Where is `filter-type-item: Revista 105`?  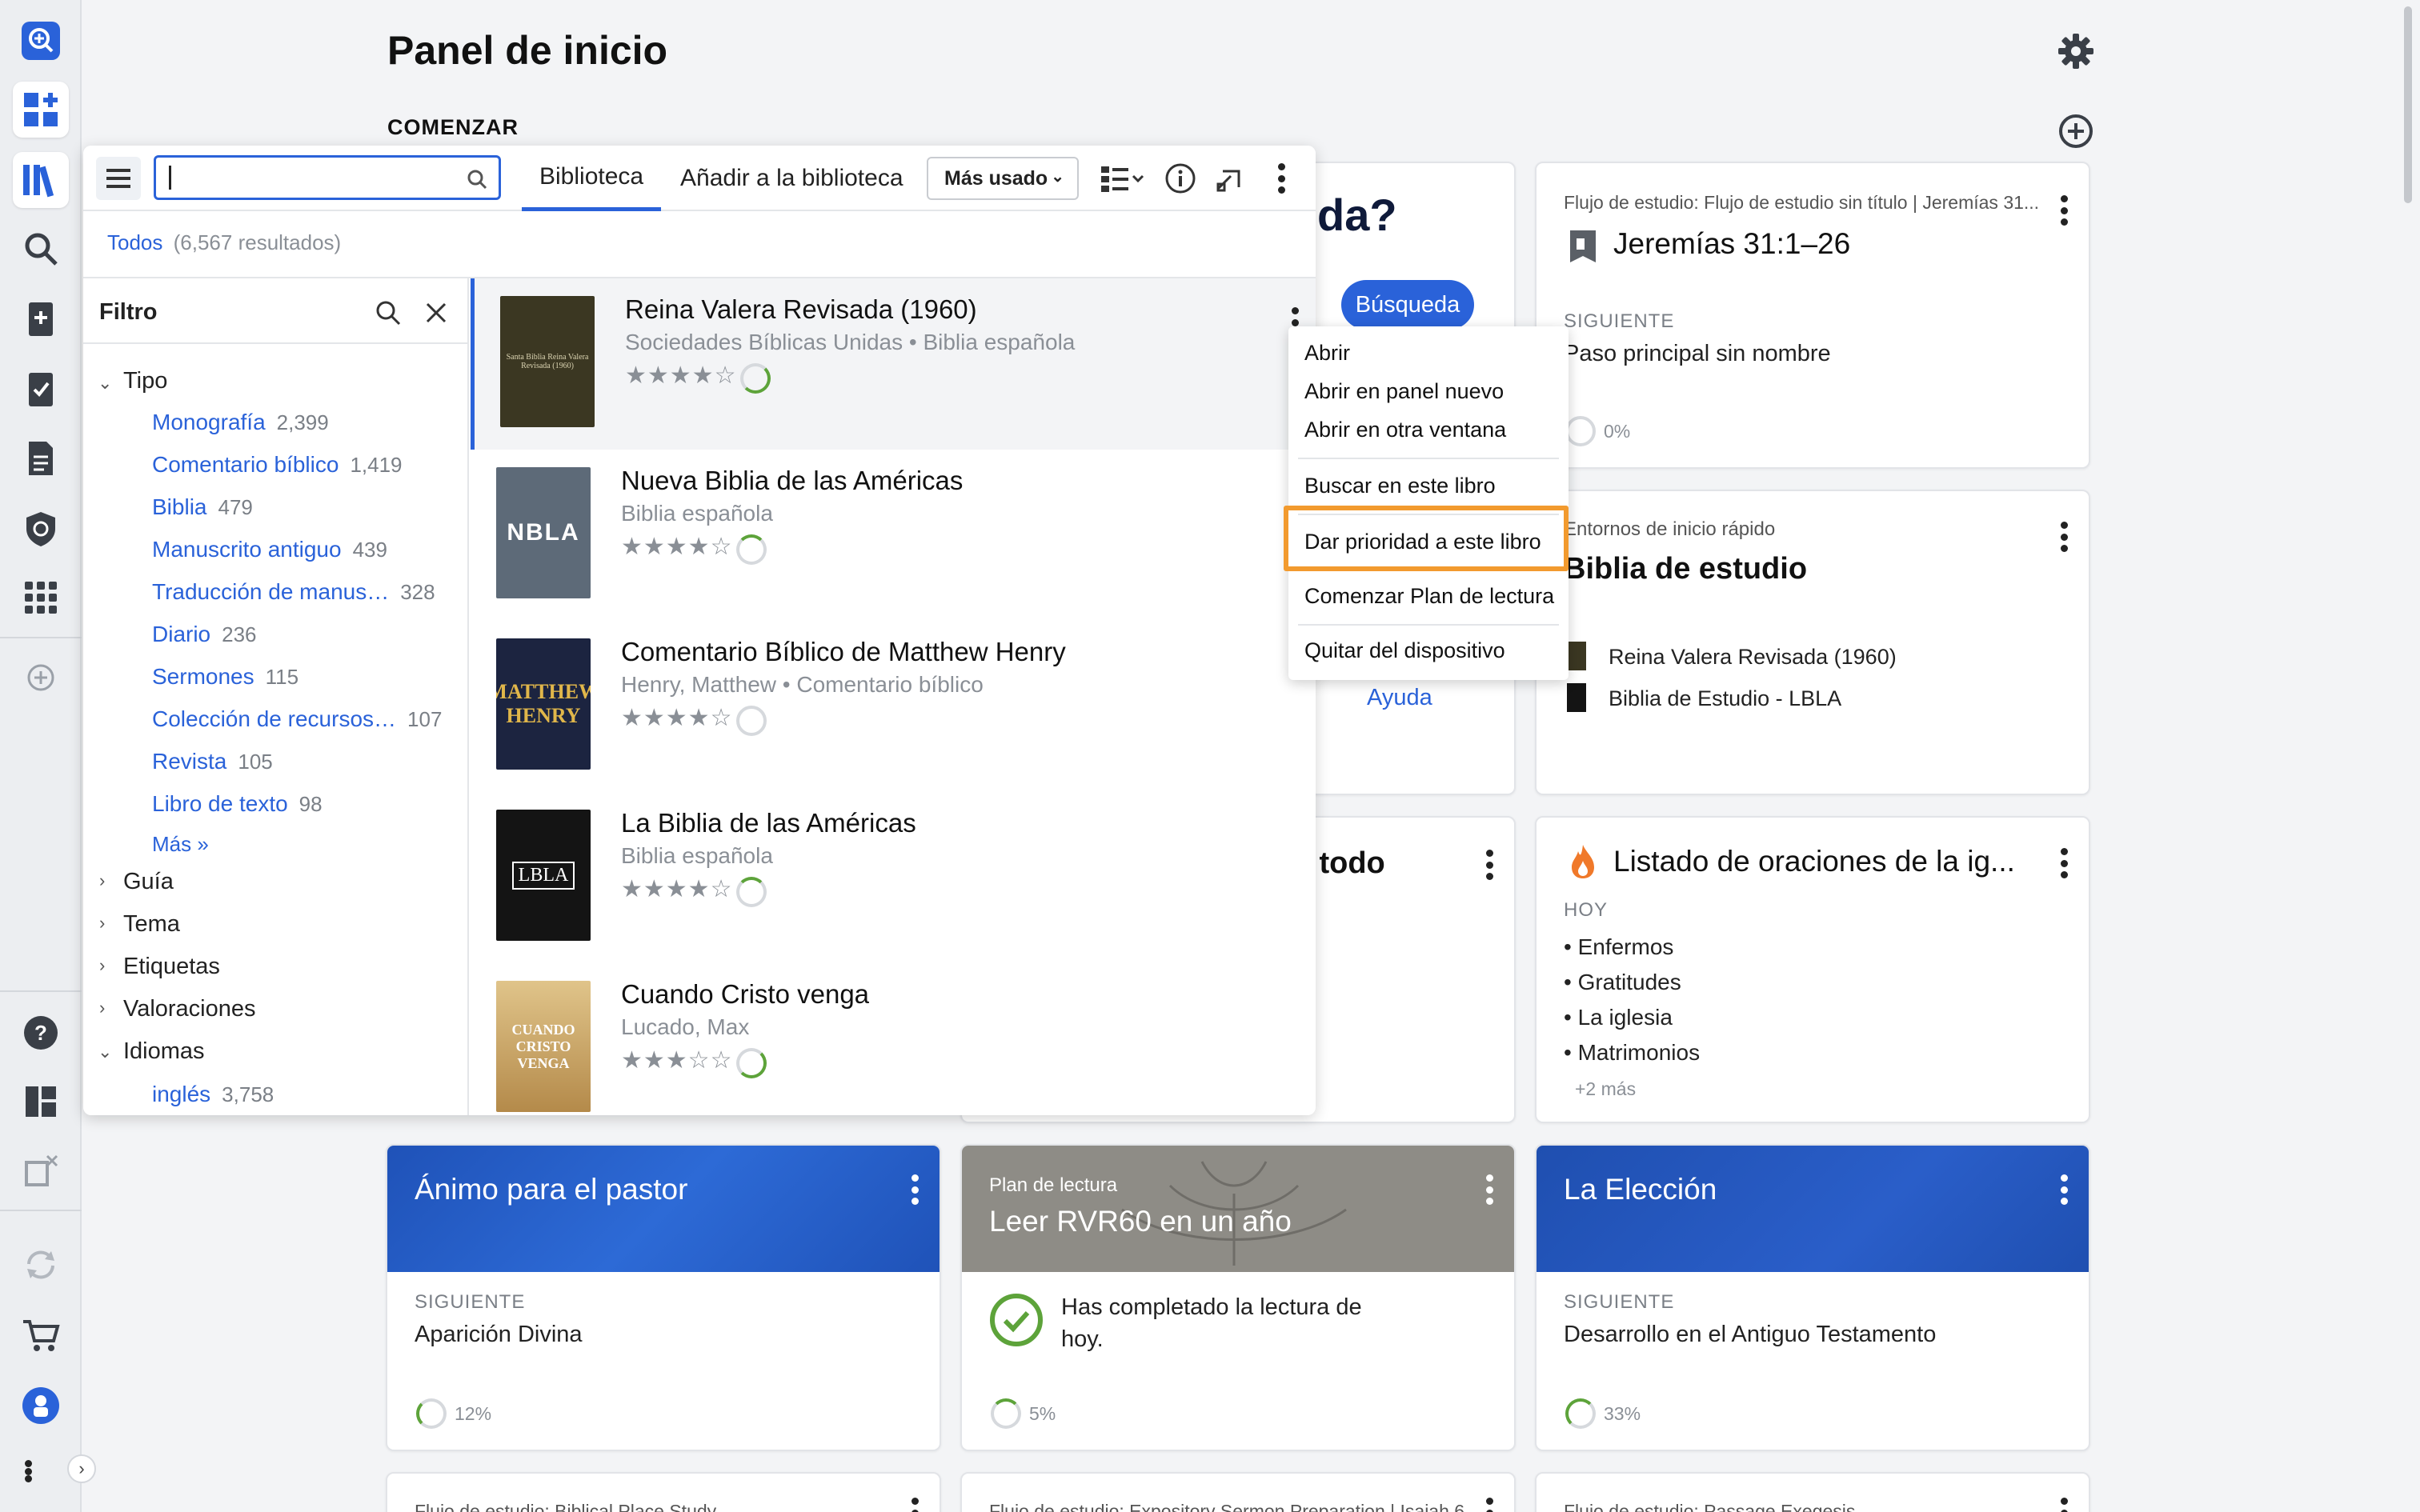
filter-type-item: Revista 105 is located at coordinates (213, 761).